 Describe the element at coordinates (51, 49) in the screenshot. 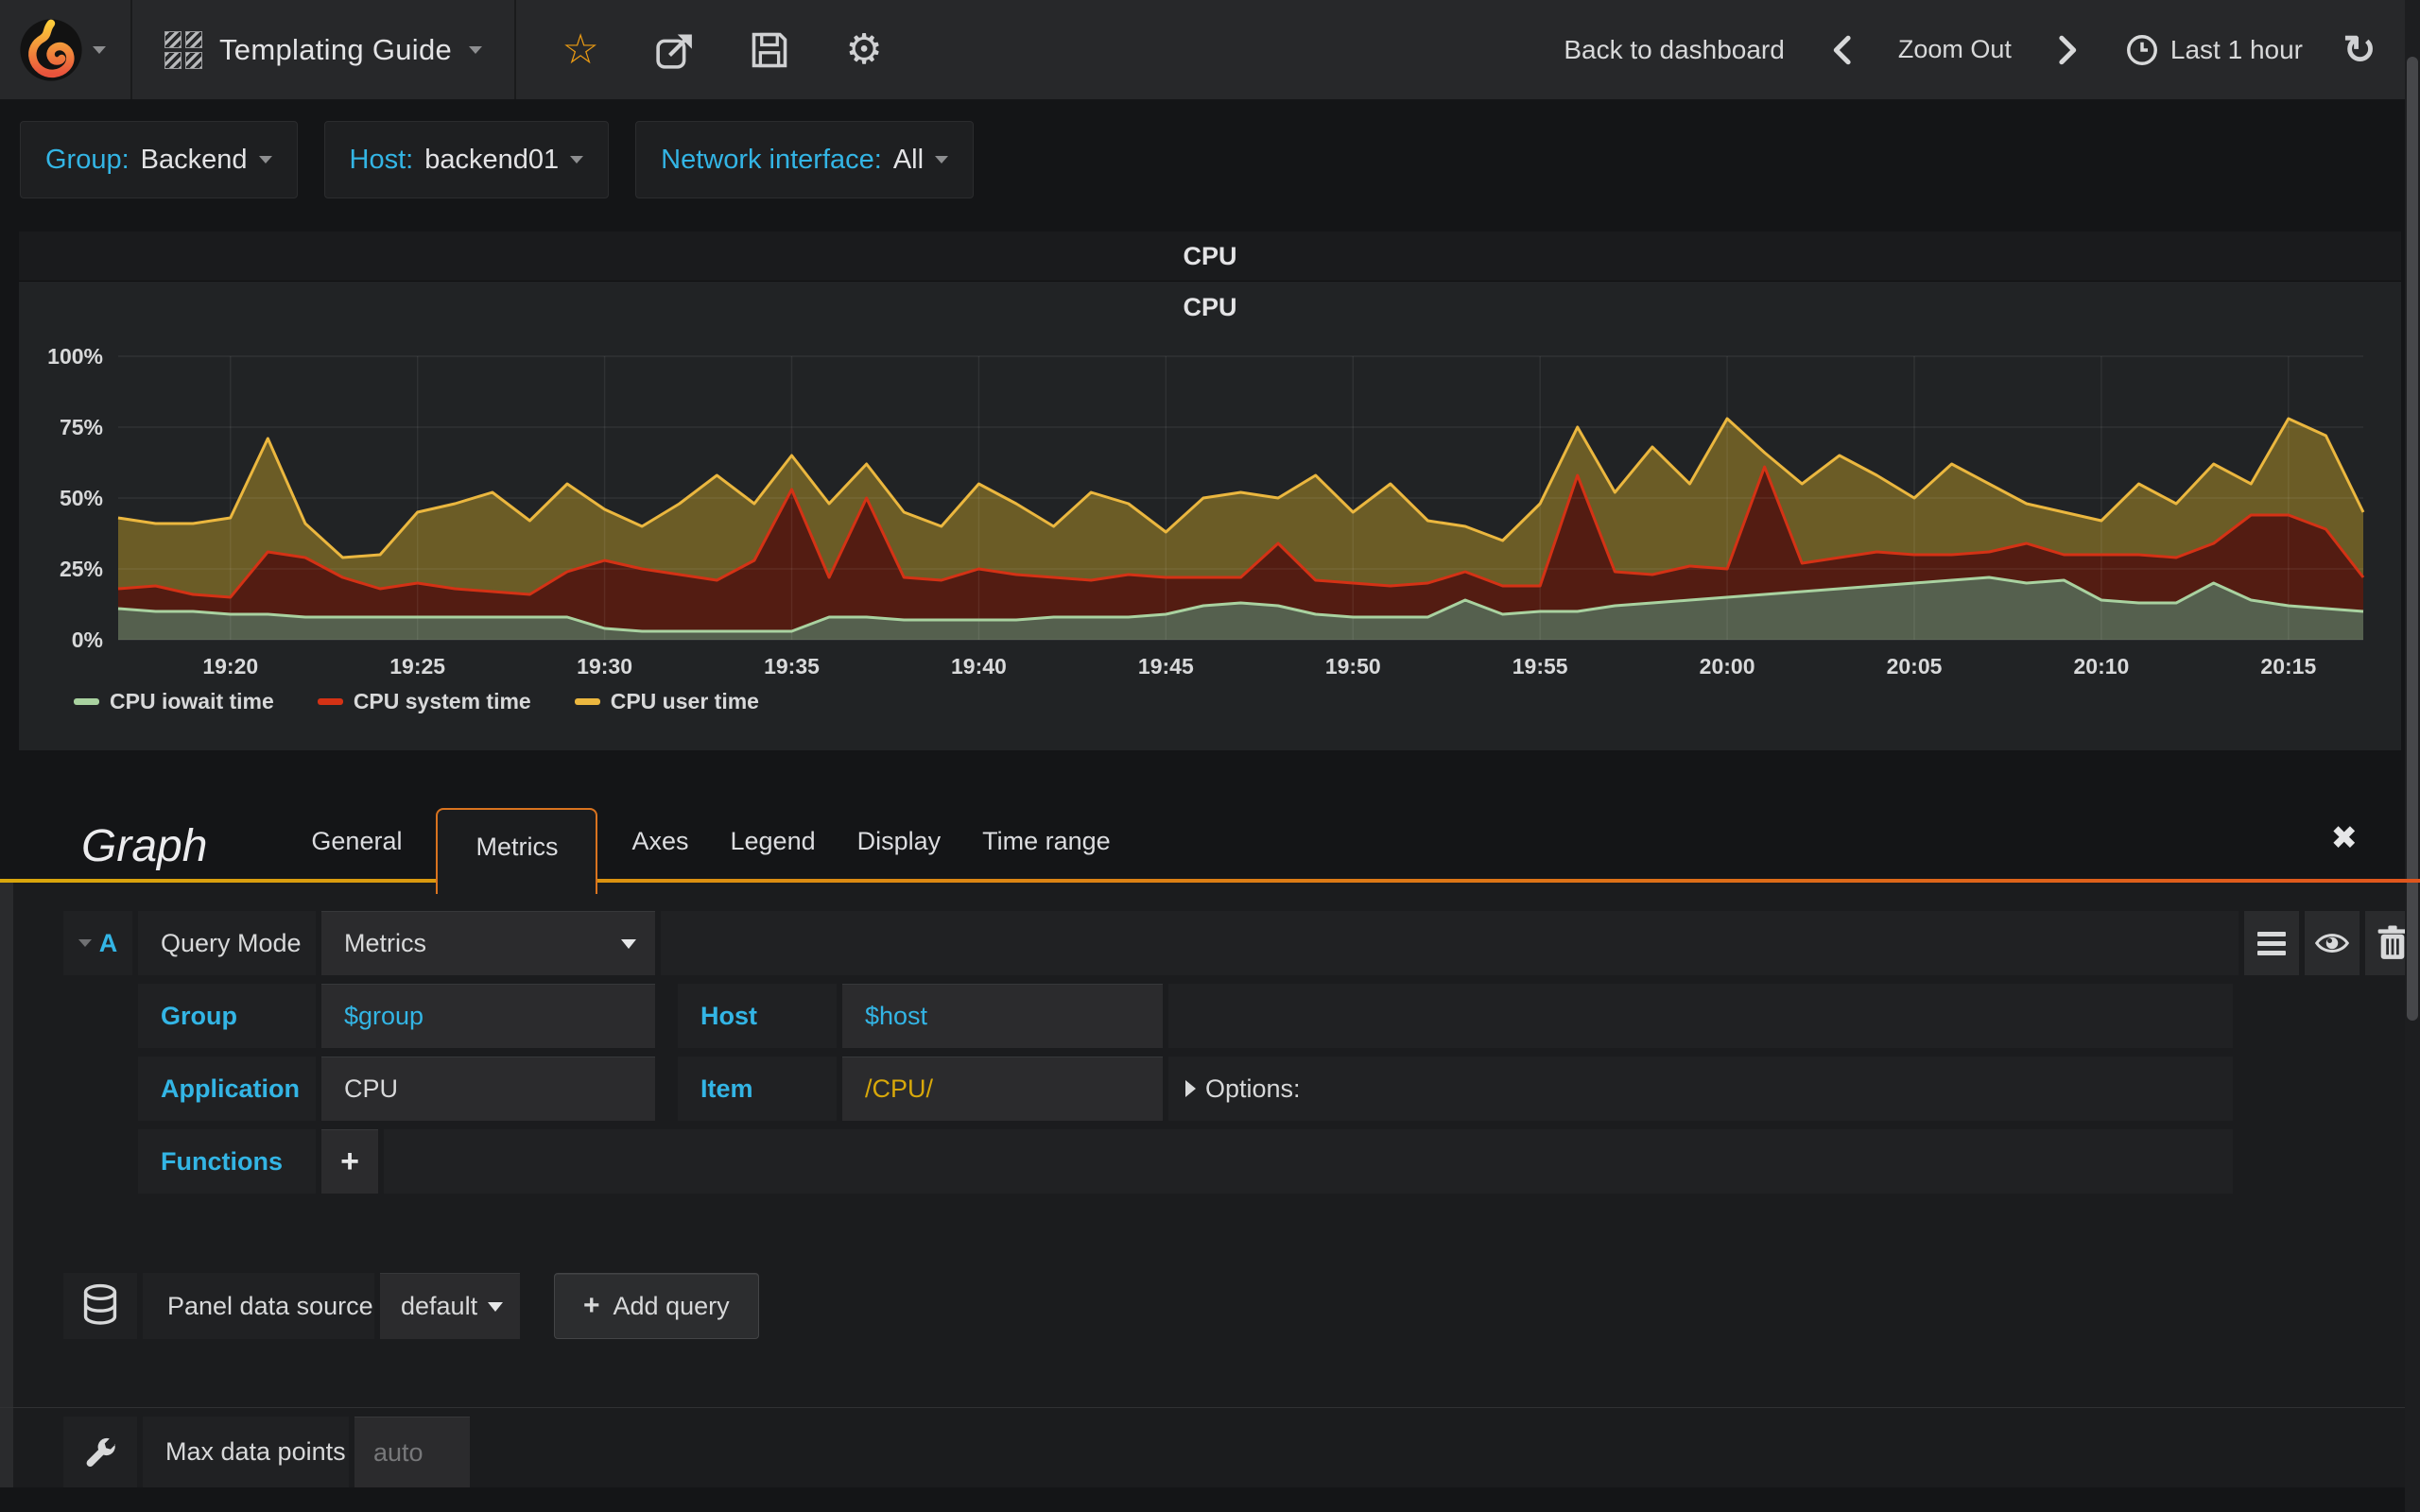

I see `grafana-logo-icon` at that location.